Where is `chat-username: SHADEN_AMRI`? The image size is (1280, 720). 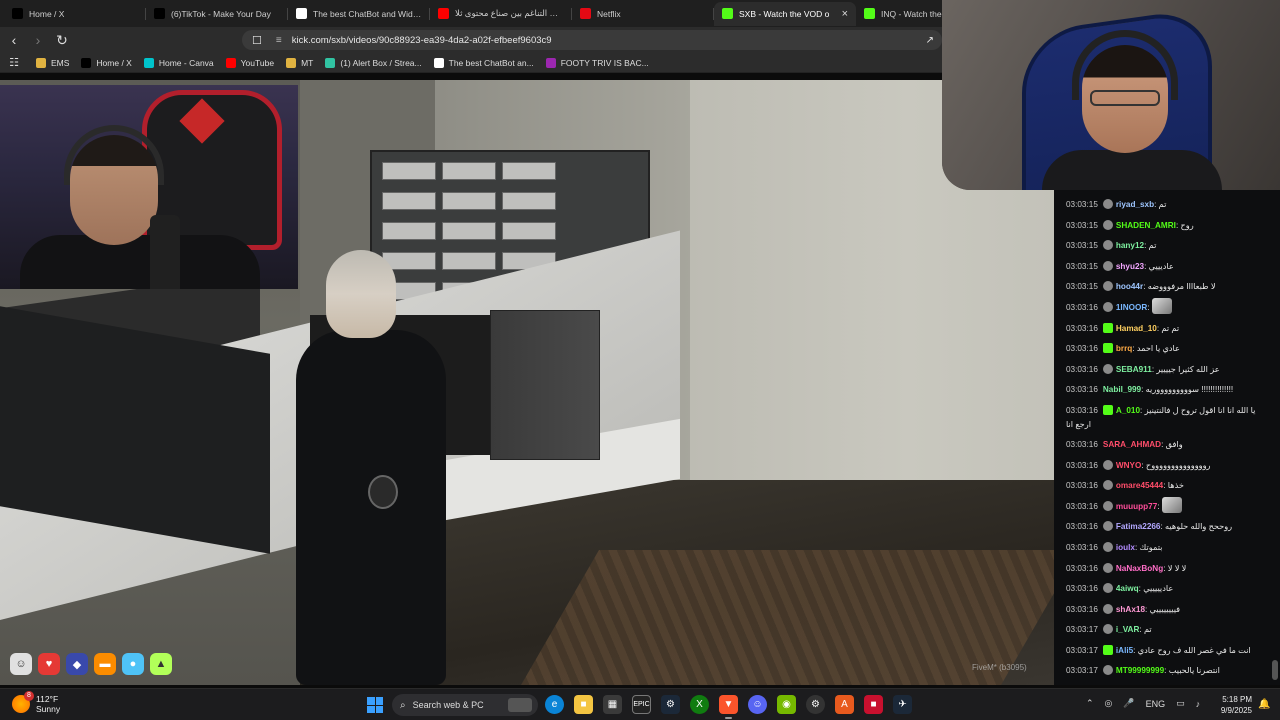
chat-username: SHADEN_AMRI is located at coordinates (1146, 225).